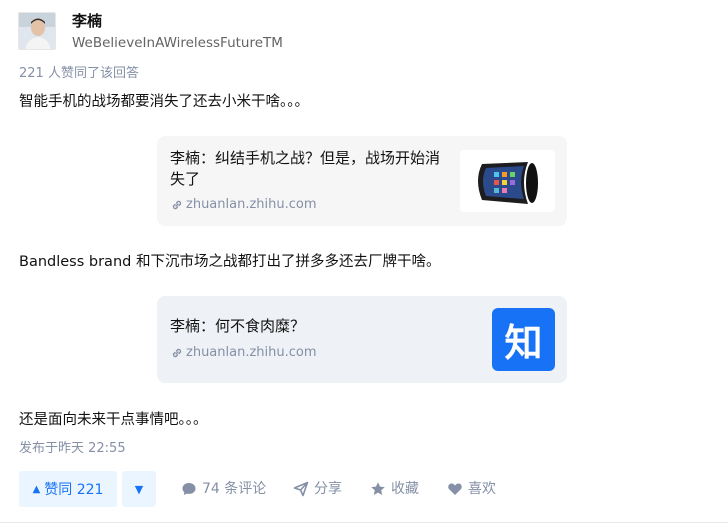  I want to click on zhihu-logo-icon: 知, so click(523, 339).